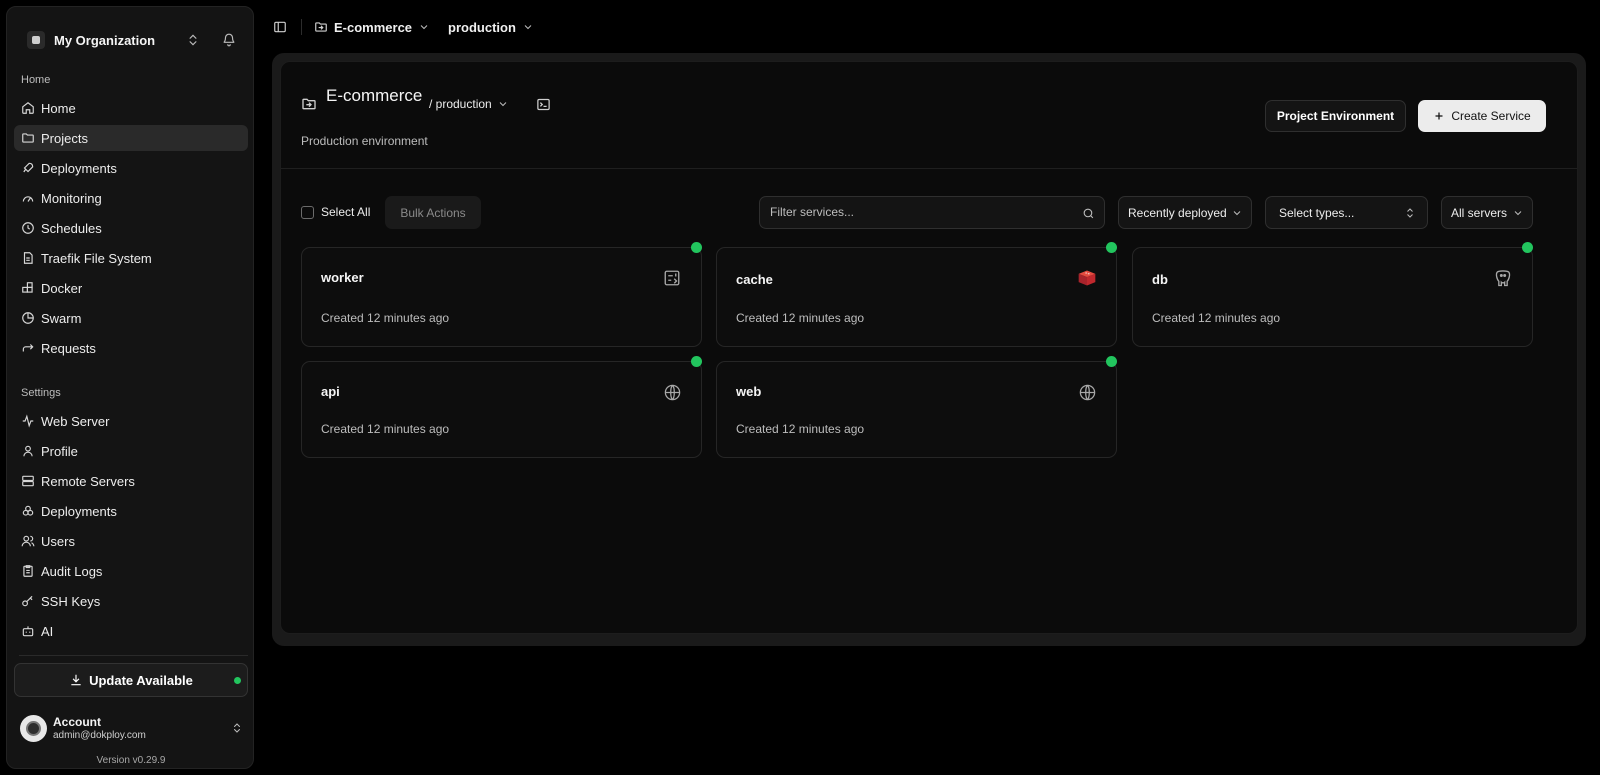  Describe the element at coordinates (1332, 294) in the screenshot. I see `service-card-db: db Created 12 minutes ago` at that location.